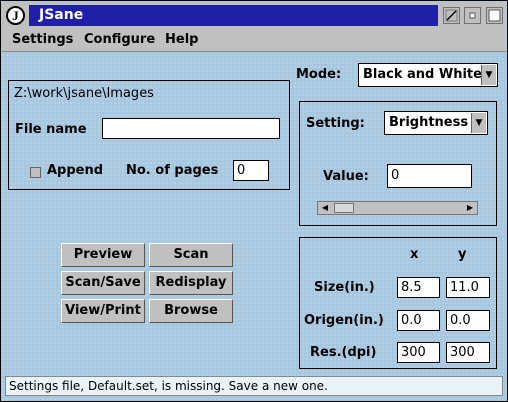 This screenshot has width=508, height=402. I want to click on setting-select: Brightness ▼, so click(436, 123).